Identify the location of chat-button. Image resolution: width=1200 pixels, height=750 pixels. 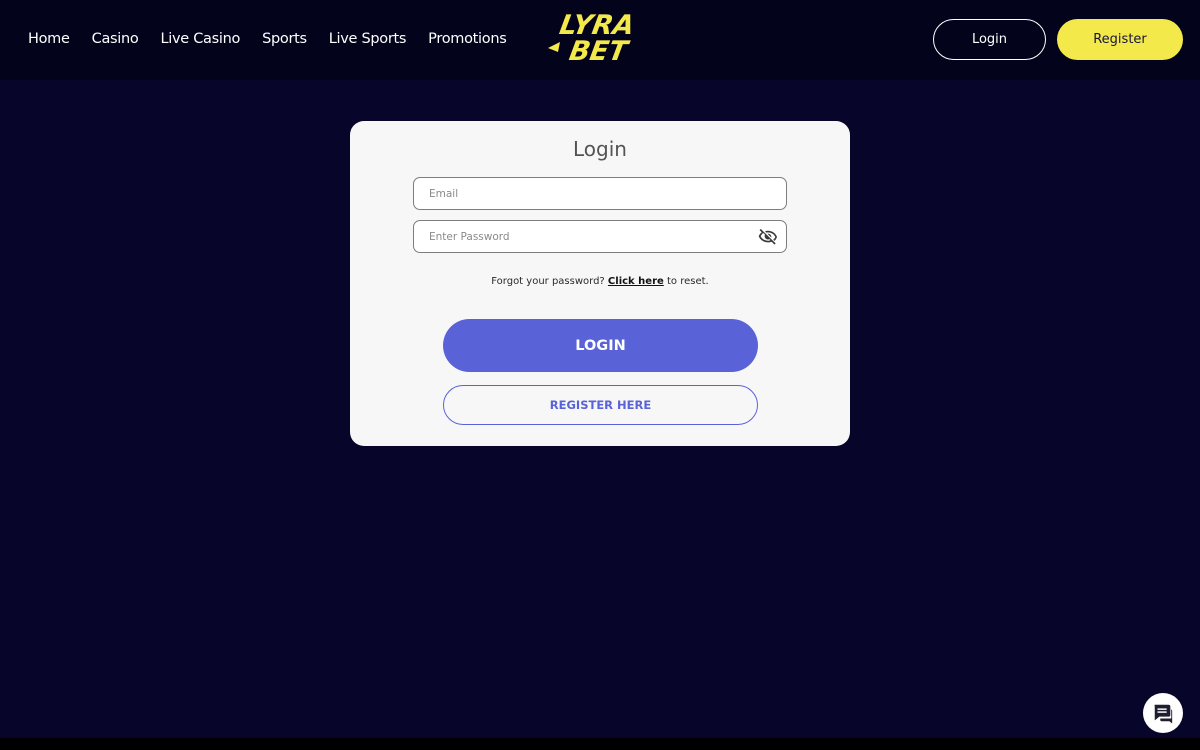
(1163, 713).